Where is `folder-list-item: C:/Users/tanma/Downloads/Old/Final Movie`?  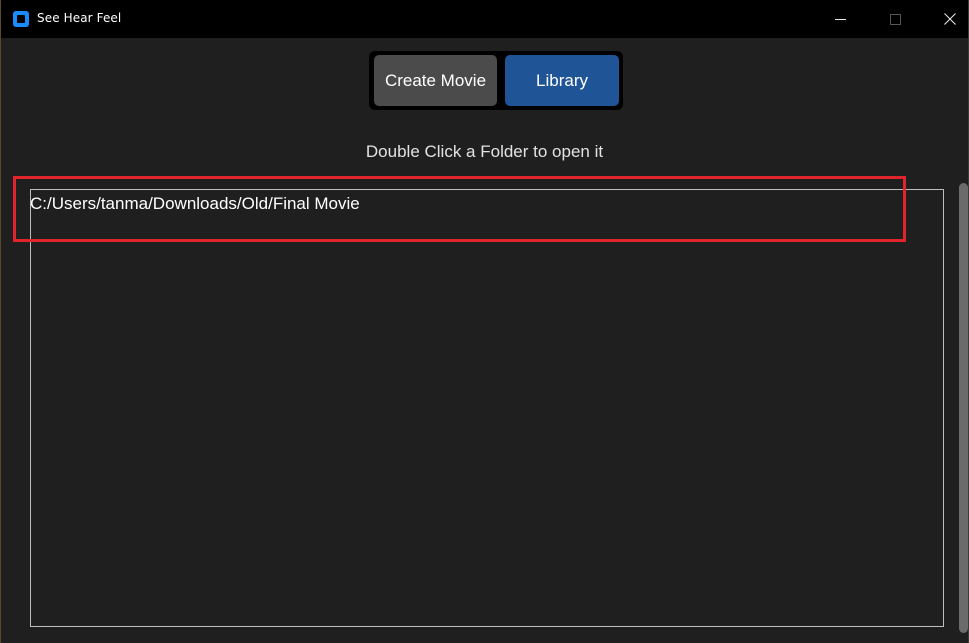 folder-list-item: C:/Users/tanma/Downloads/Old/Final Movie is located at coordinates (195, 204).